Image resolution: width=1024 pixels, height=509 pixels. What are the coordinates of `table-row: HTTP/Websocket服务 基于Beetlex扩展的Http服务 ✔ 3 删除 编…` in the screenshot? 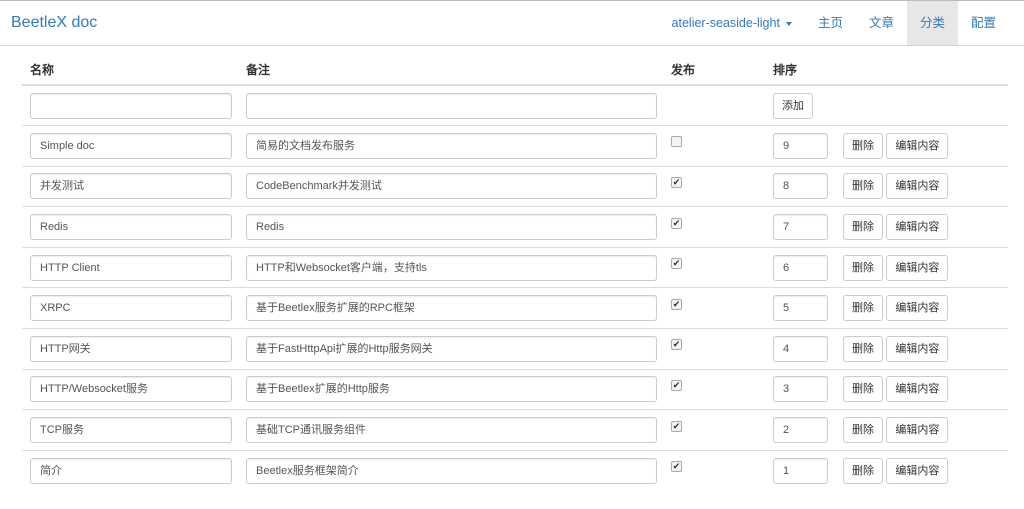 It's located at (515, 389).